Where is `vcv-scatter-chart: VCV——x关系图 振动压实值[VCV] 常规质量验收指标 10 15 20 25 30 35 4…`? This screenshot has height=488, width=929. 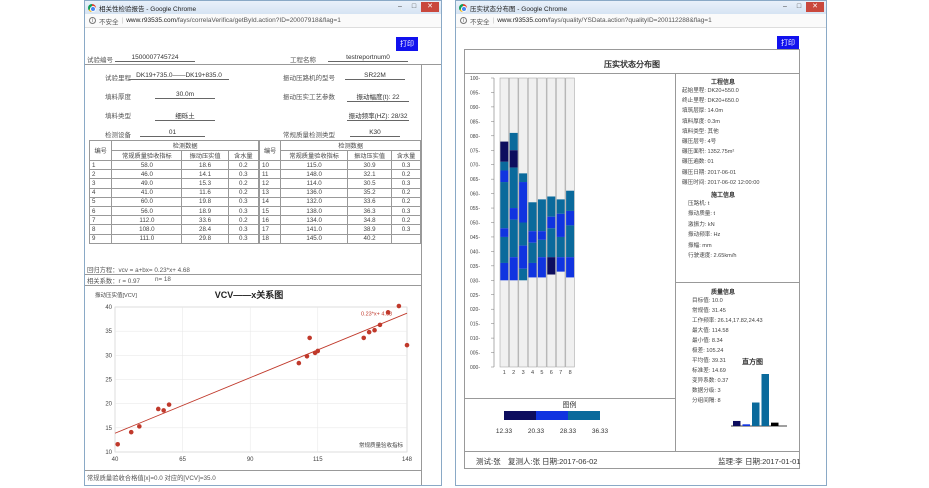
vcv-scatter-chart: VCV——x关系图 振动压实值[VCV] 常规质量验收指标 10 15 20 25 30 35 4… is located at coordinates (254, 376).